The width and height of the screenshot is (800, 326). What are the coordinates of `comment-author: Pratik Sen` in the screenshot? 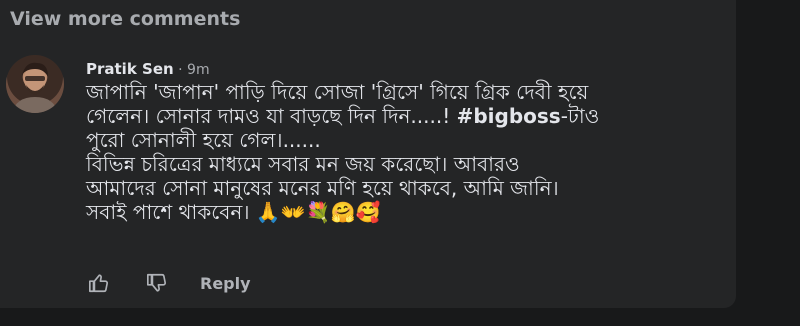 It's located at (130, 69).